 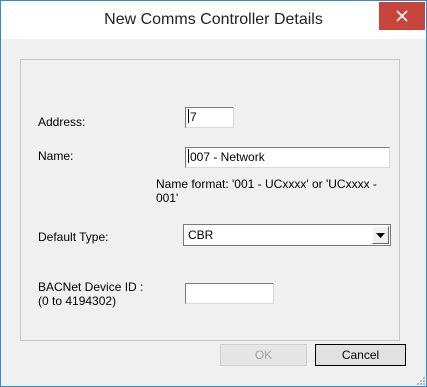 I want to click on dropdown-button, so click(x=380, y=235).